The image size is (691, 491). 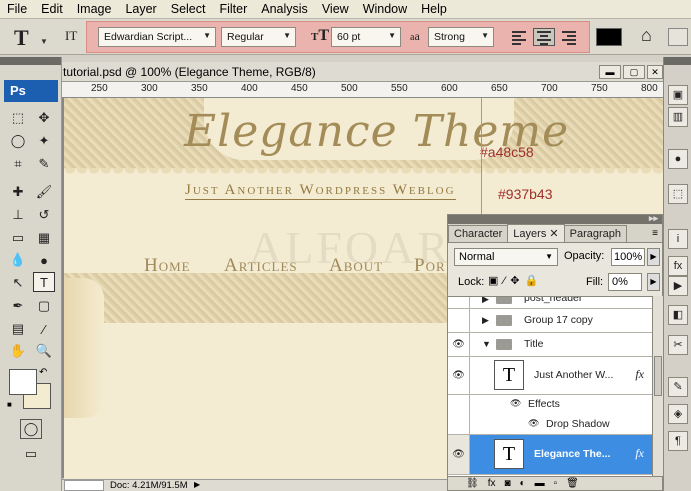 What do you see at coordinates (658, 376) in the screenshot?
I see `scrollbar-thumb` at bounding box center [658, 376].